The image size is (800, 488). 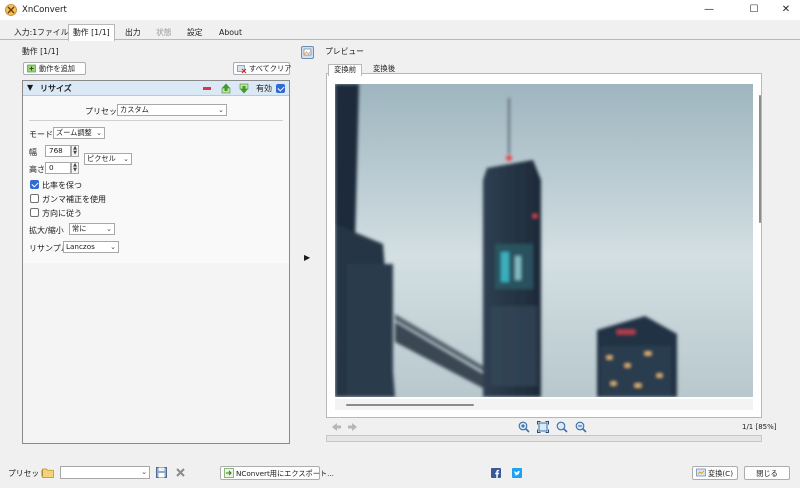 What do you see at coordinates (207, 88) in the screenshot?
I see `remove-action-icon` at bounding box center [207, 88].